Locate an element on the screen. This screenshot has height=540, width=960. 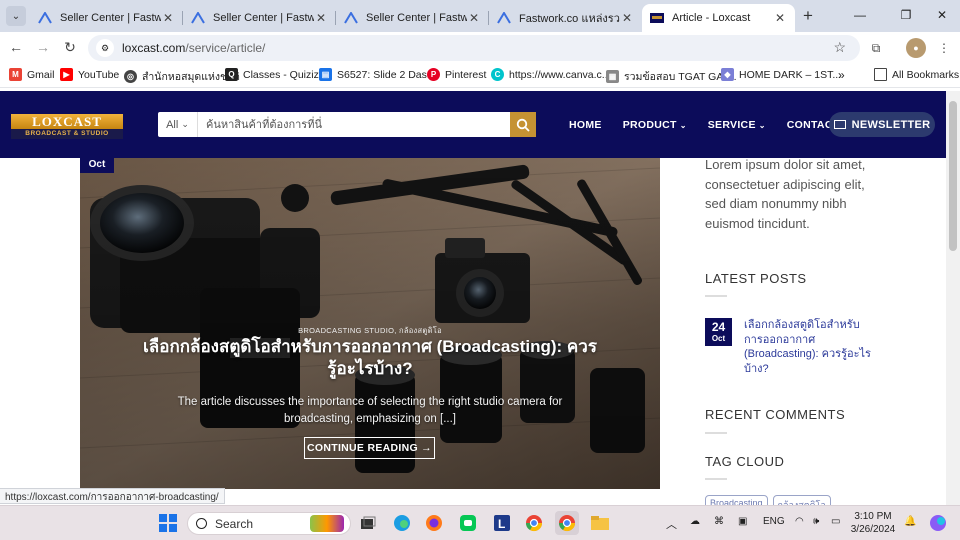
logo-wordmark: LOXCAST is located at coordinates (67, 121).